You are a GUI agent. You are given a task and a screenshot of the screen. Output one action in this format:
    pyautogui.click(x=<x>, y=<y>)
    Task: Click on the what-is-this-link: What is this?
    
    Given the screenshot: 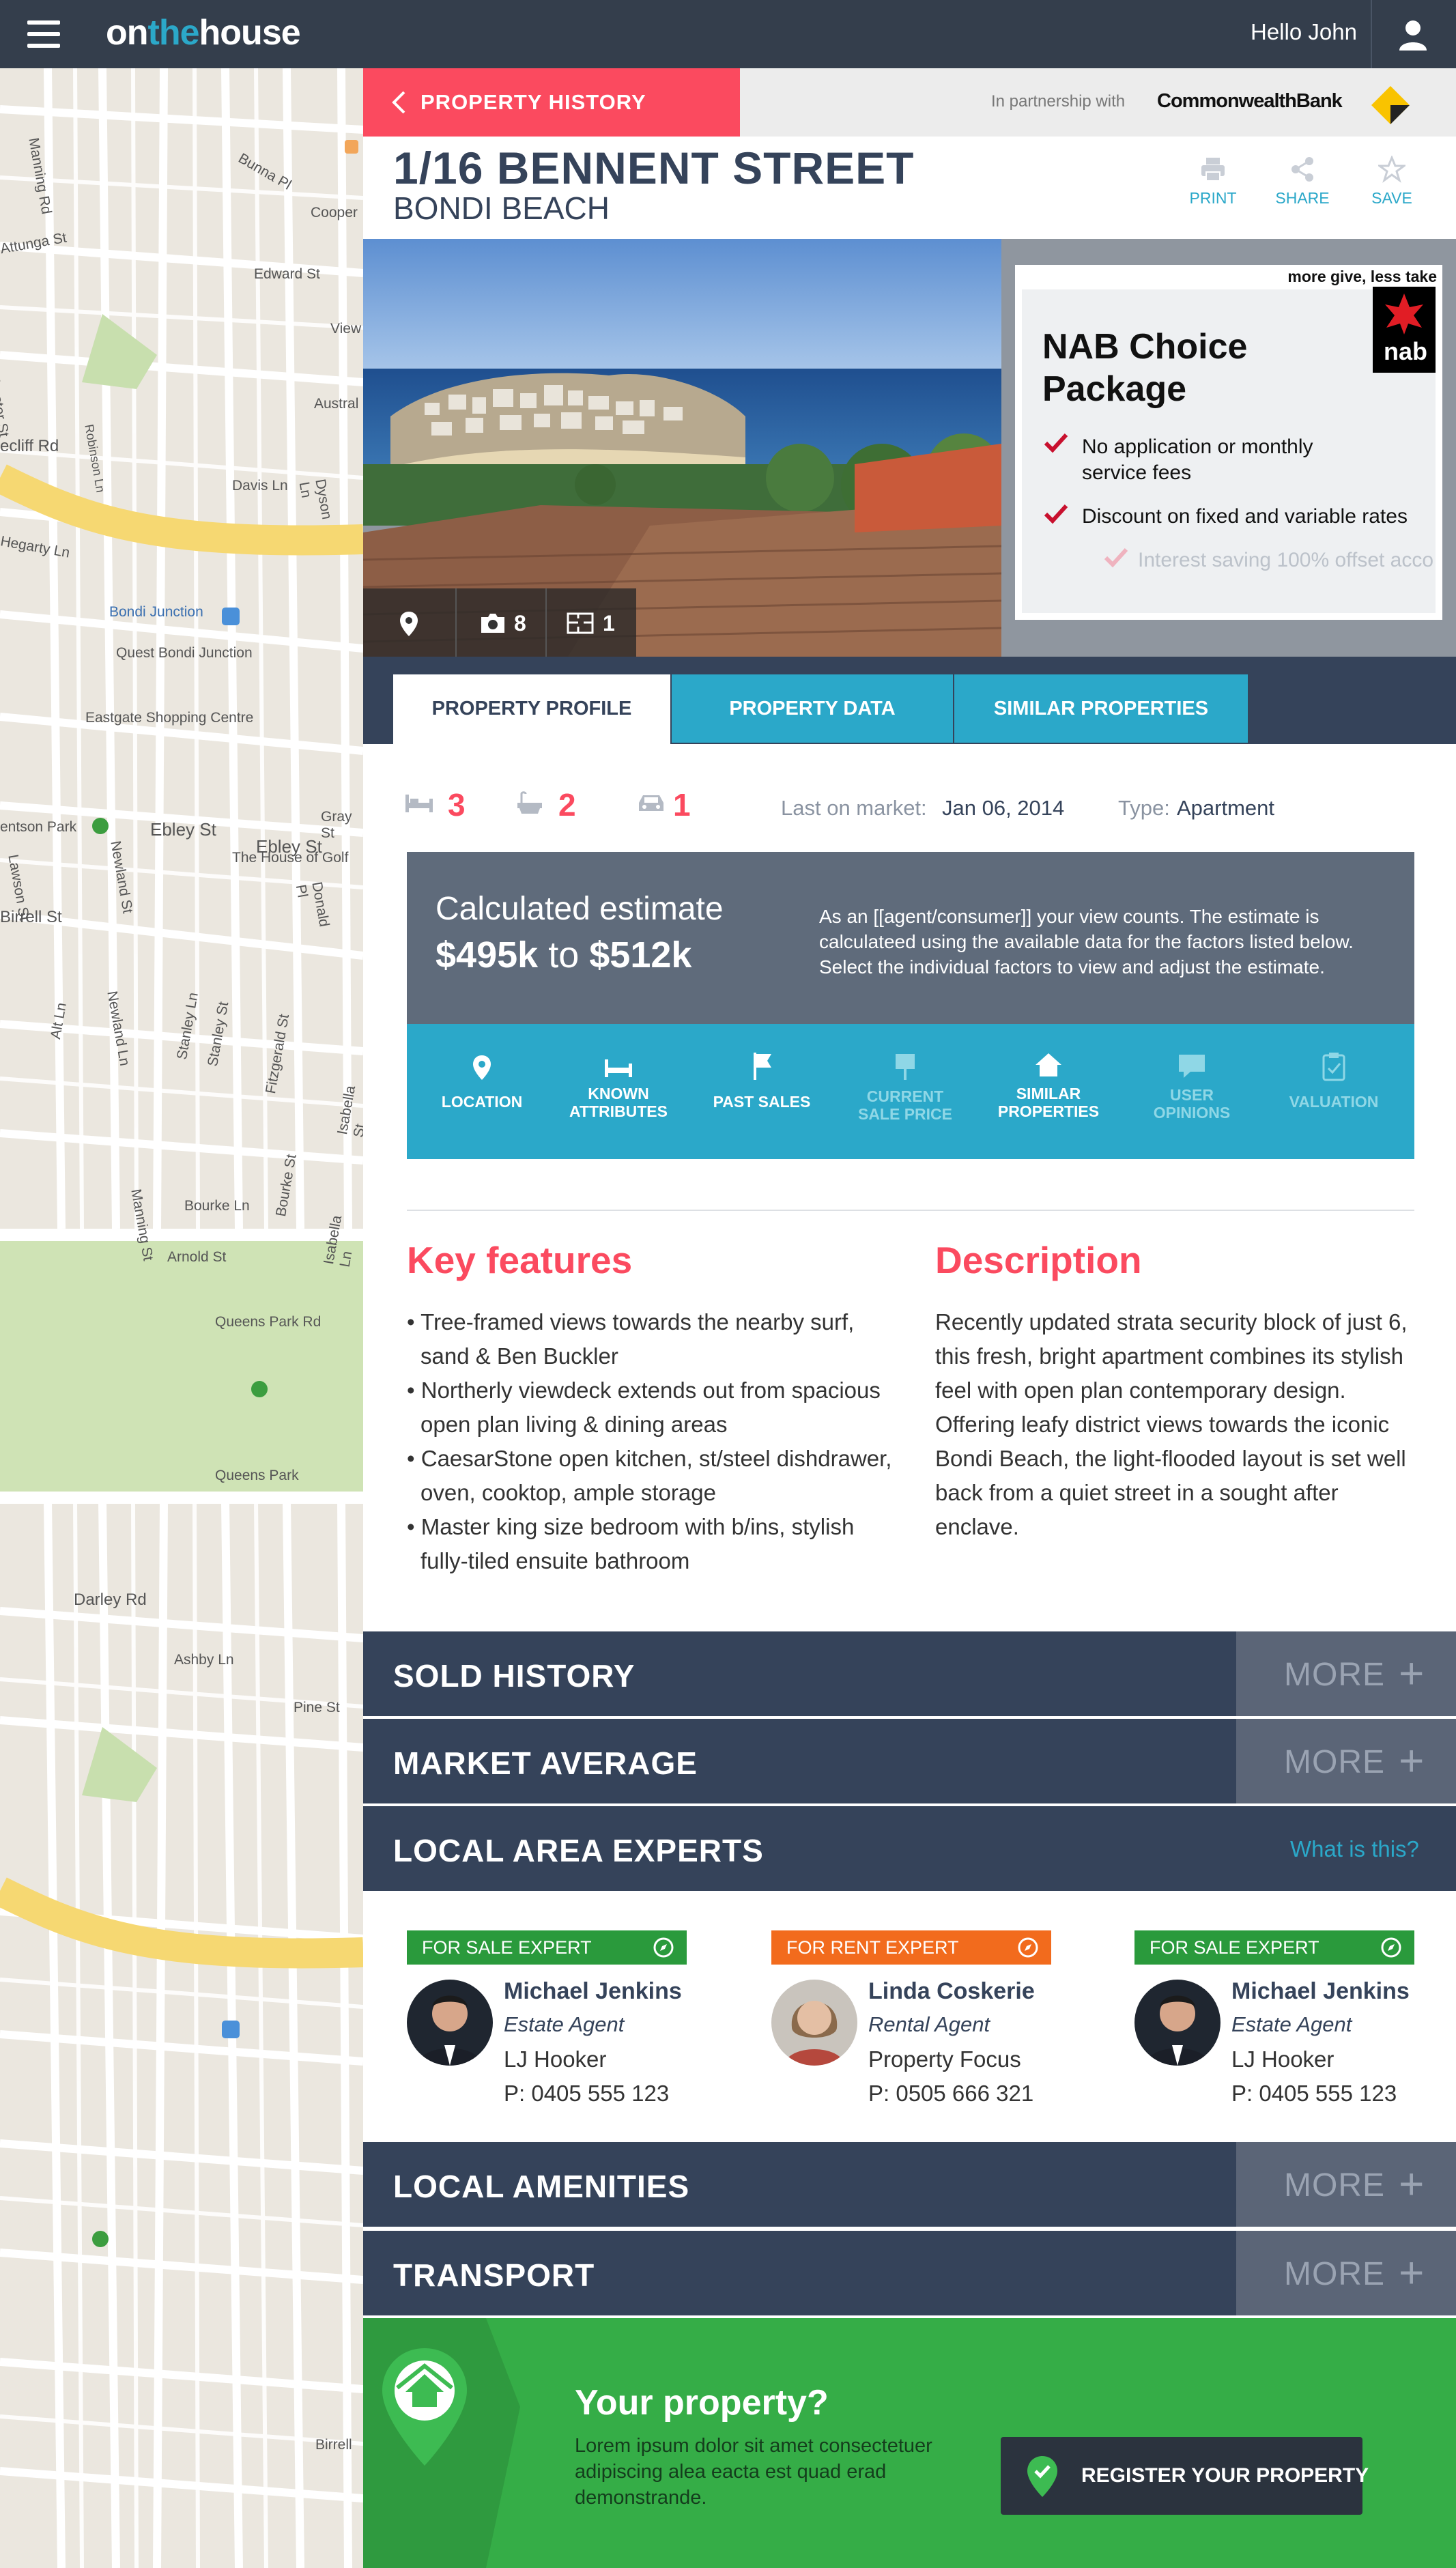 What is the action you would take?
    pyautogui.click(x=1354, y=1849)
    